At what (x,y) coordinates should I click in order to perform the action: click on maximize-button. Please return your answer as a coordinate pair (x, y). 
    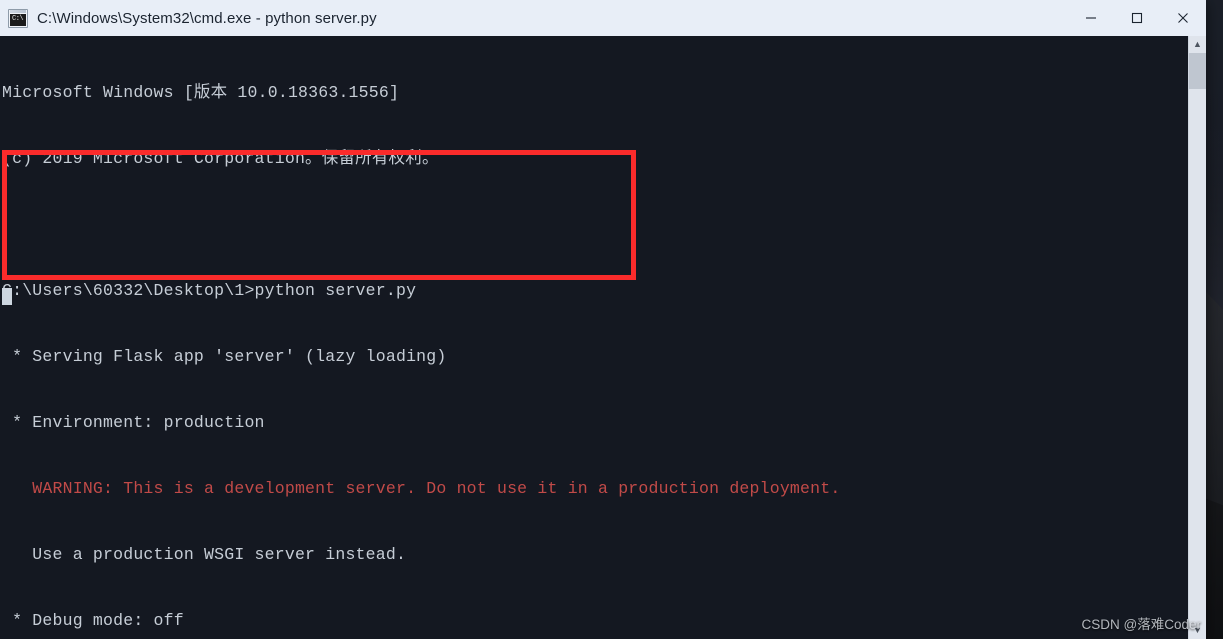
    Looking at the image, I should click on (1137, 18).